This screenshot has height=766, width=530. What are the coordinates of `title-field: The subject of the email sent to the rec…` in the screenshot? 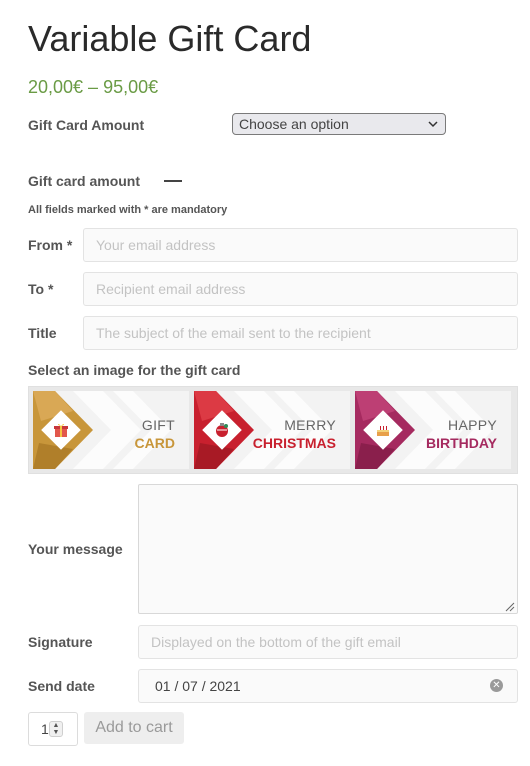 It's located at (300, 333).